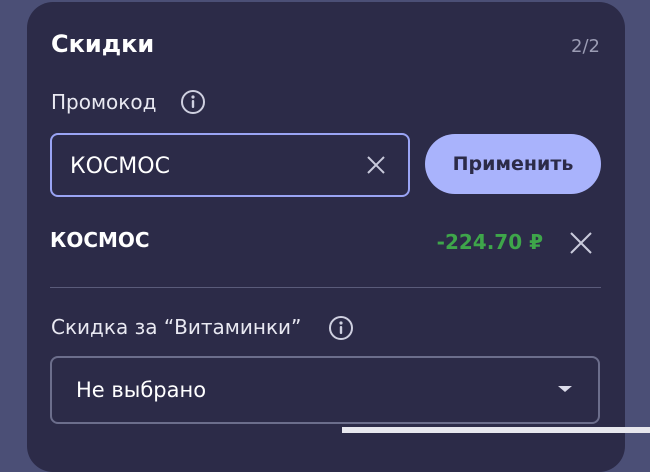 This screenshot has width=650, height=472. Describe the element at coordinates (103, 44) in the screenshot. I see `discounts-title: Скидки` at that location.